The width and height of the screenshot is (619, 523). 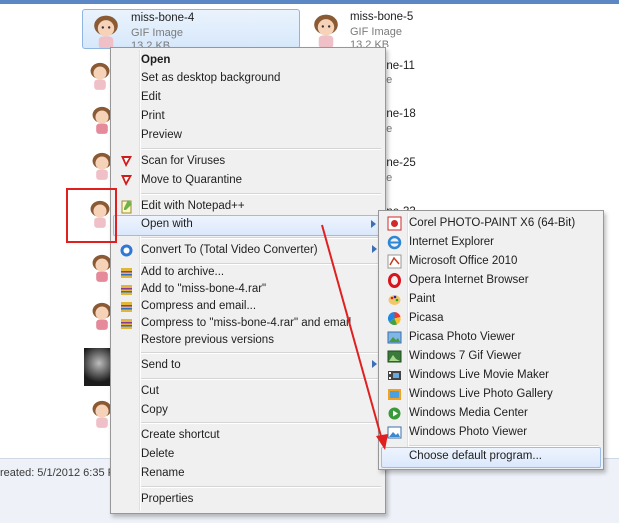 I want to click on program-windows-live-movie-maker: Windows Live Movie Maker, so click(x=491, y=375).